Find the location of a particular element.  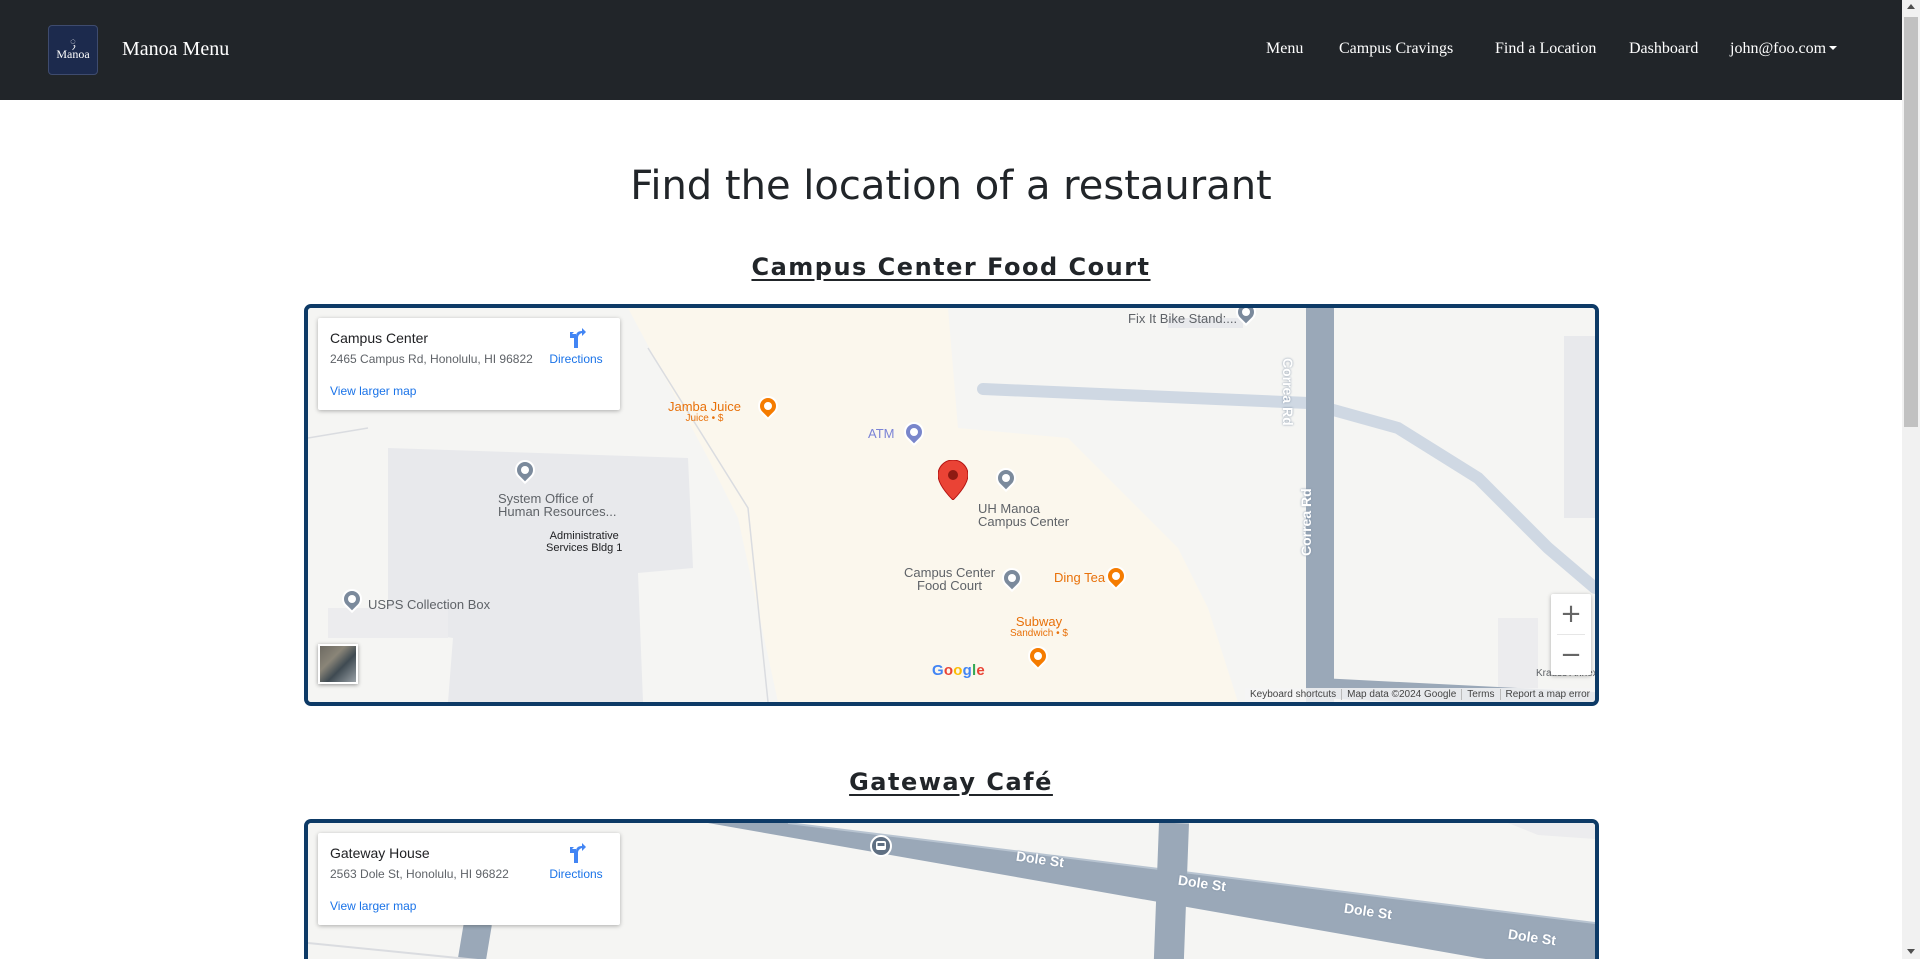

place-address-2: 2563 Dole St, Honolulu, HI 96822 is located at coordinates (419, 874).